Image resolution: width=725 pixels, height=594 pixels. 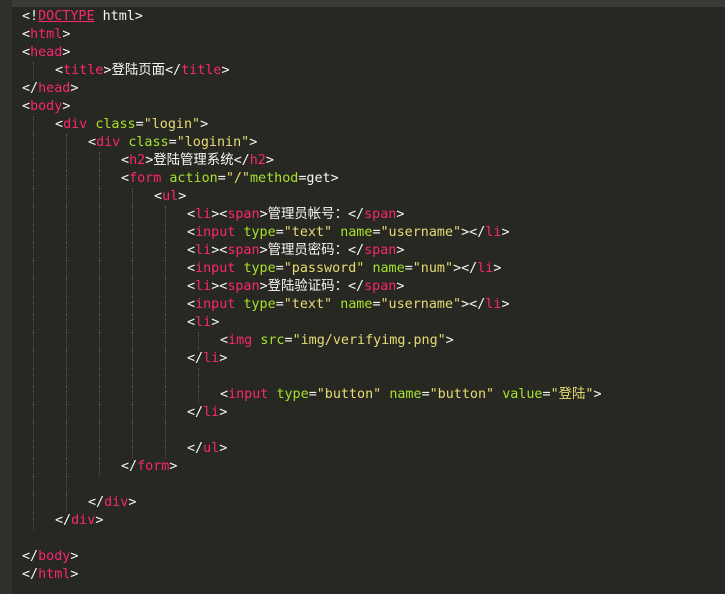 What do you see at coordinates (83, 70) in the screenshot?
I see `code-token-tag: title` at bounding box center [83, 70].